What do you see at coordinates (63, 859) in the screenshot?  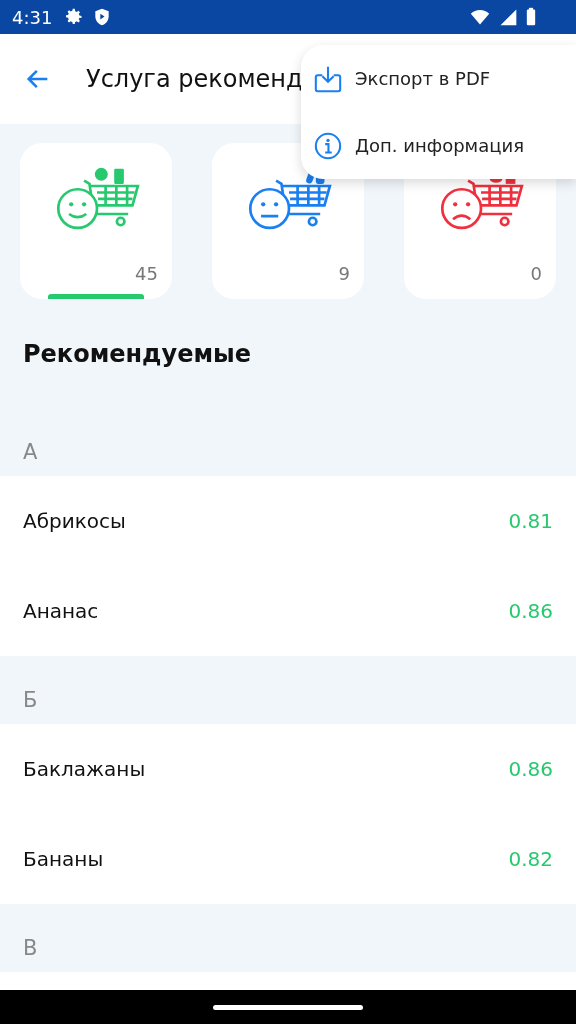 I see `item-name: Бананы` at bounding box center [63, 859].